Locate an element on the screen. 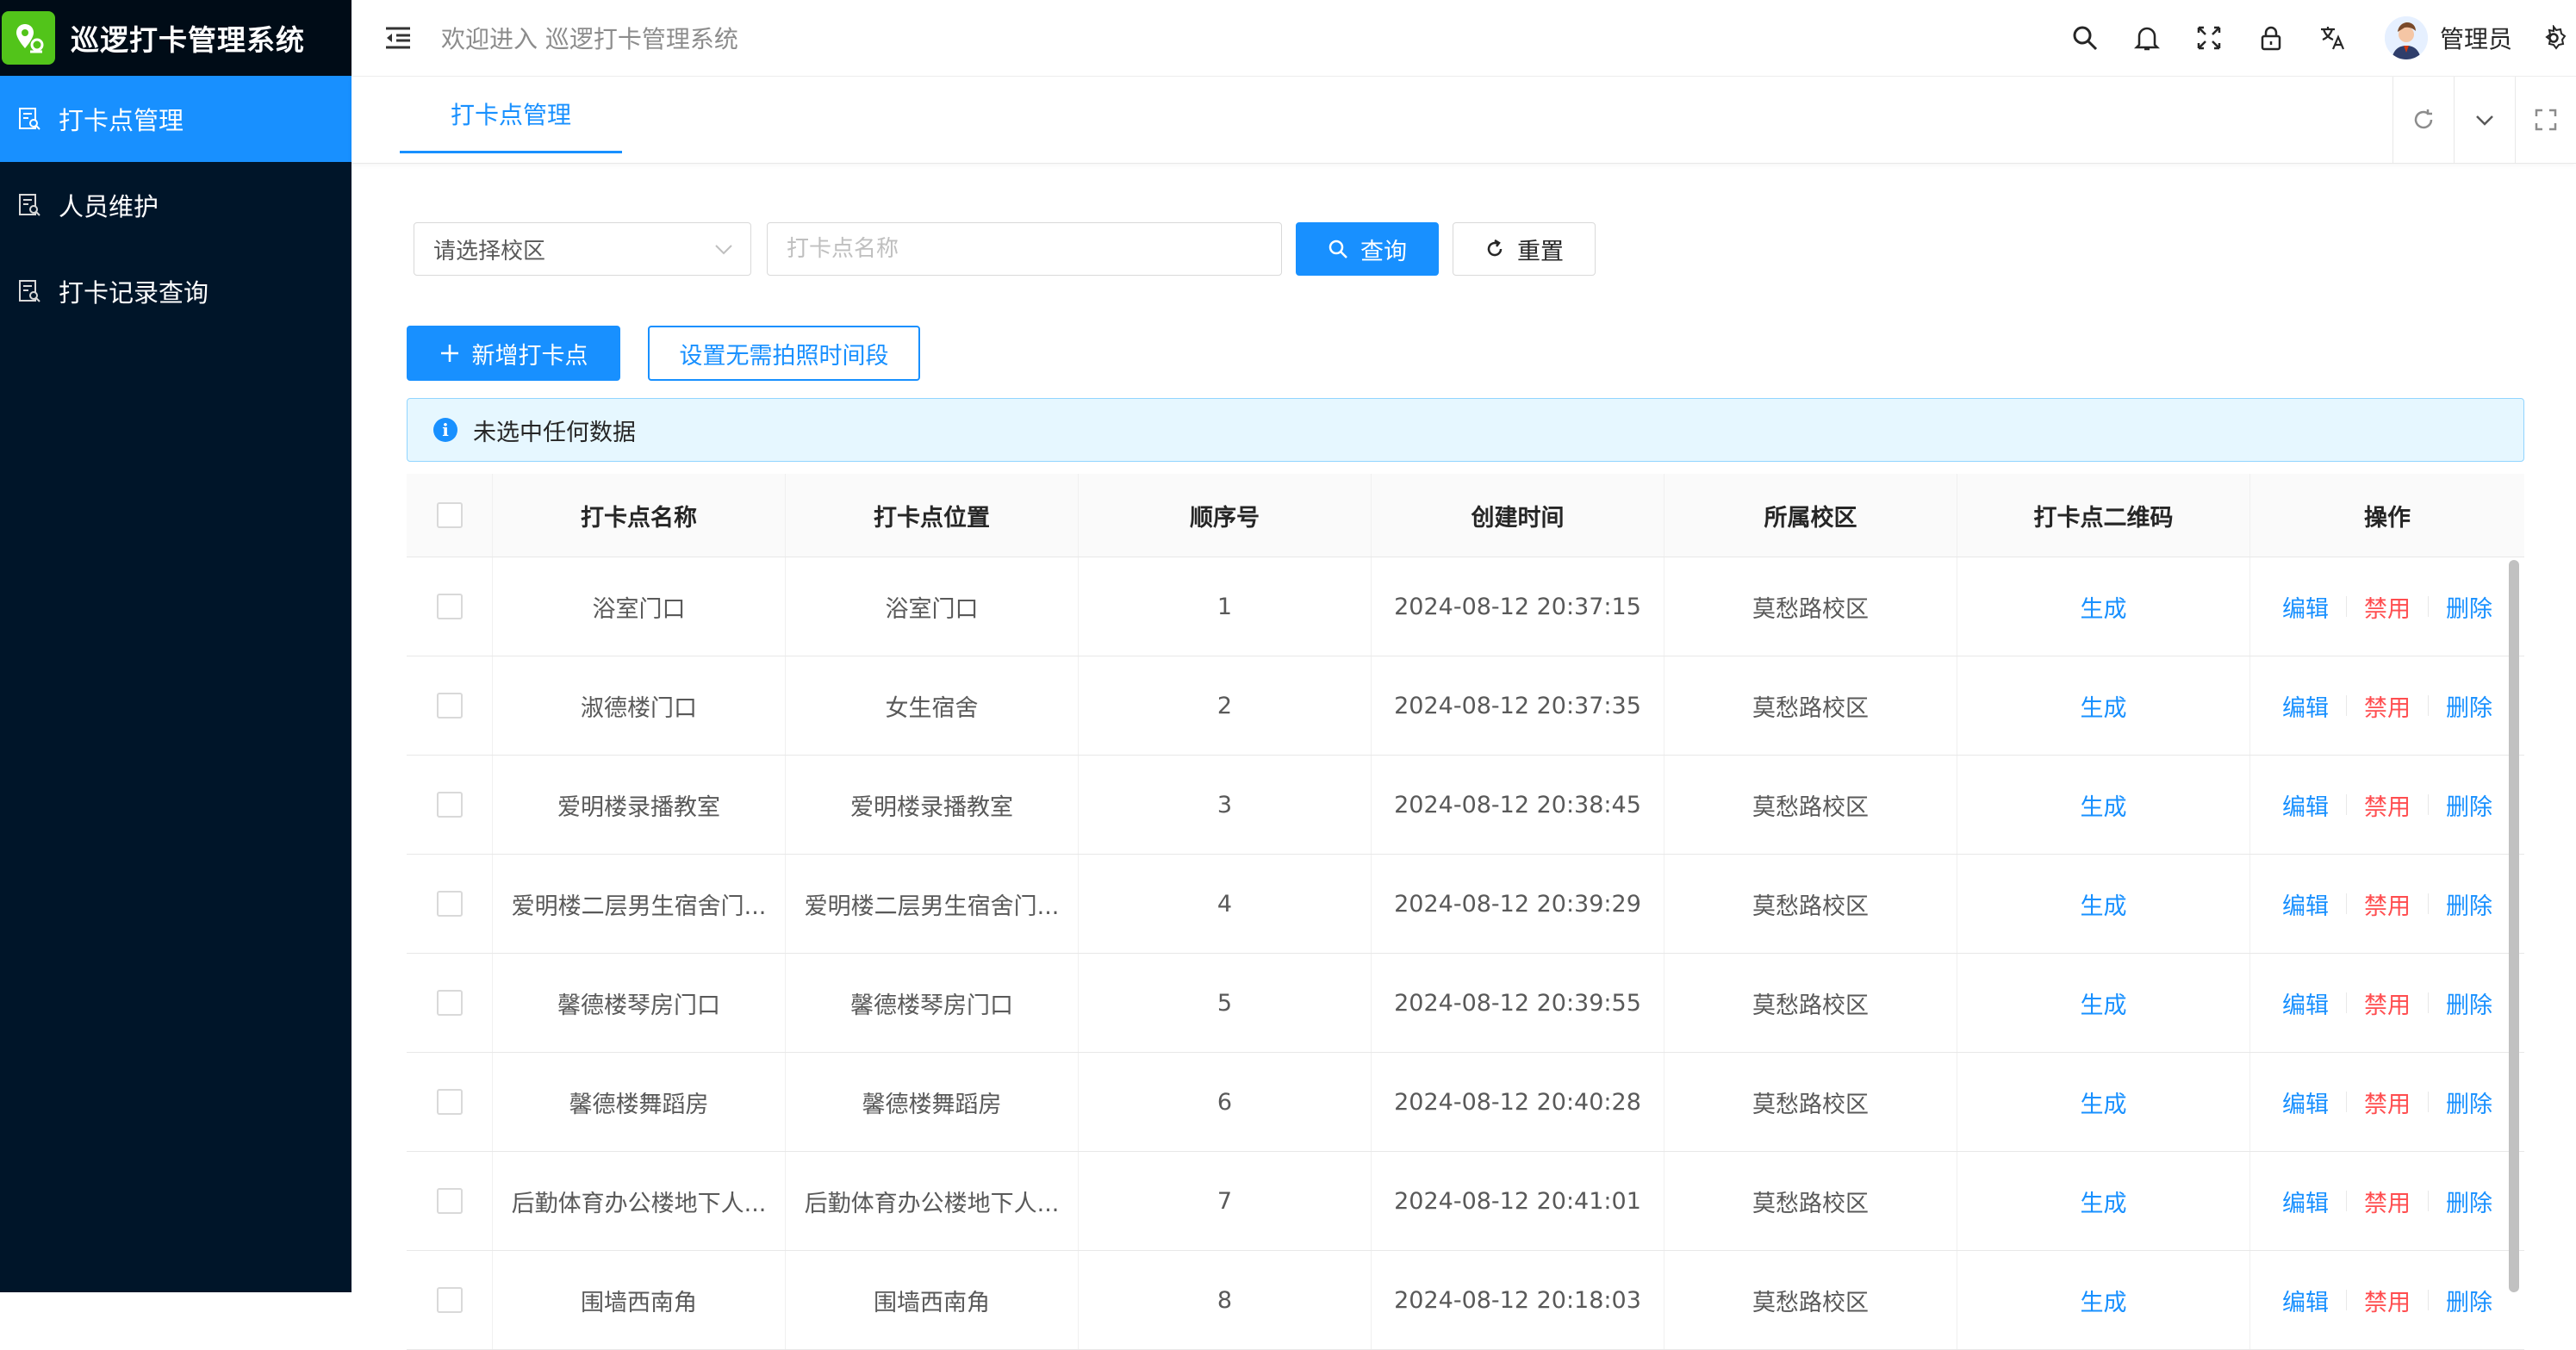 The width and height of the screenshot is (2576, 1350). search-icon is located at coordinates (2085, 38).